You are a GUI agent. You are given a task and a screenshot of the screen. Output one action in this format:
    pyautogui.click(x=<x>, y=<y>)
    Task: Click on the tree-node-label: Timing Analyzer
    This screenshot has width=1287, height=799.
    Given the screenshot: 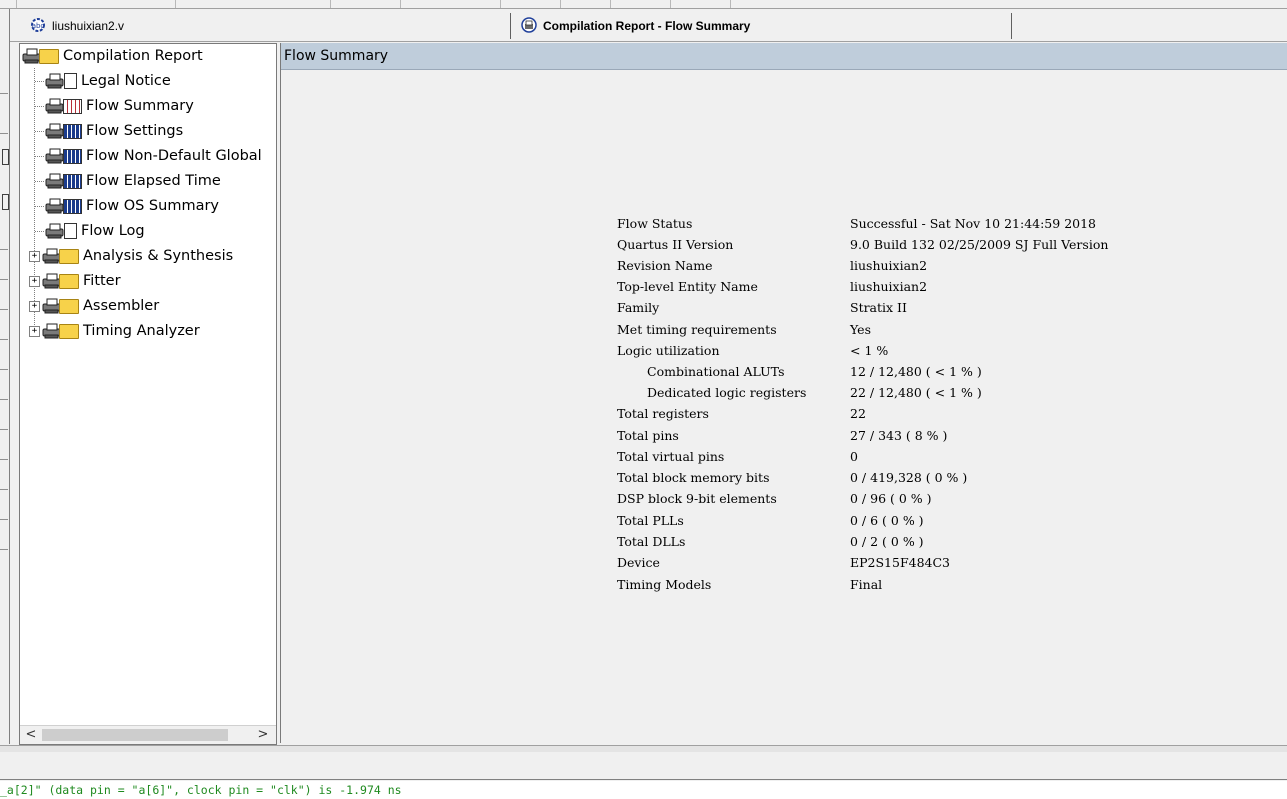 What is the action you would take?
    pyautogui.click(x=141, y=331)
    